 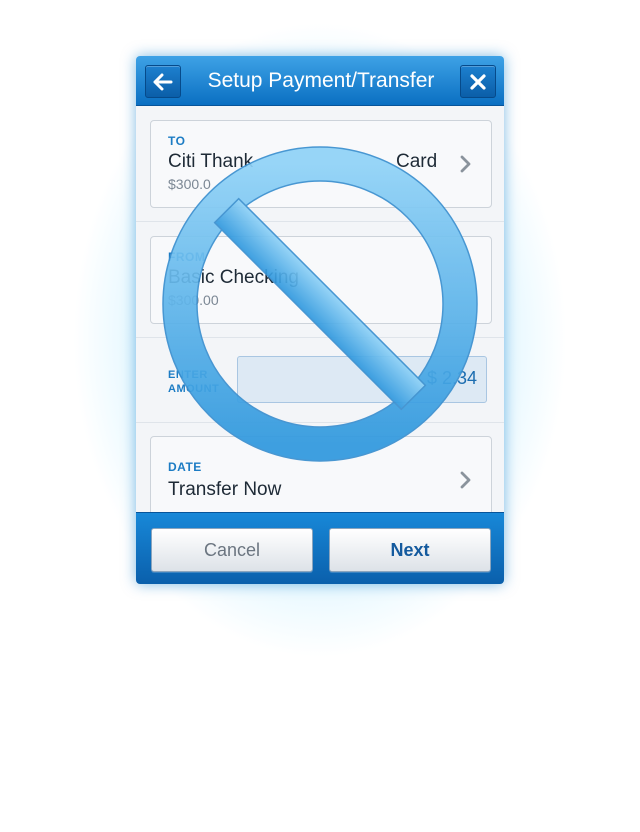 I want to click on title-bar: Setup Payment/Transfer, so click(x=320, y=81).